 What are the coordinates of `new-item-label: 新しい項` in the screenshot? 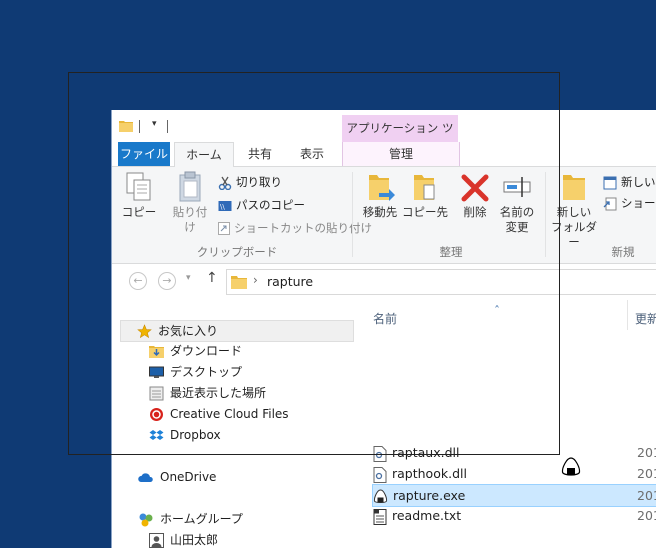 It's located at (638, 182).